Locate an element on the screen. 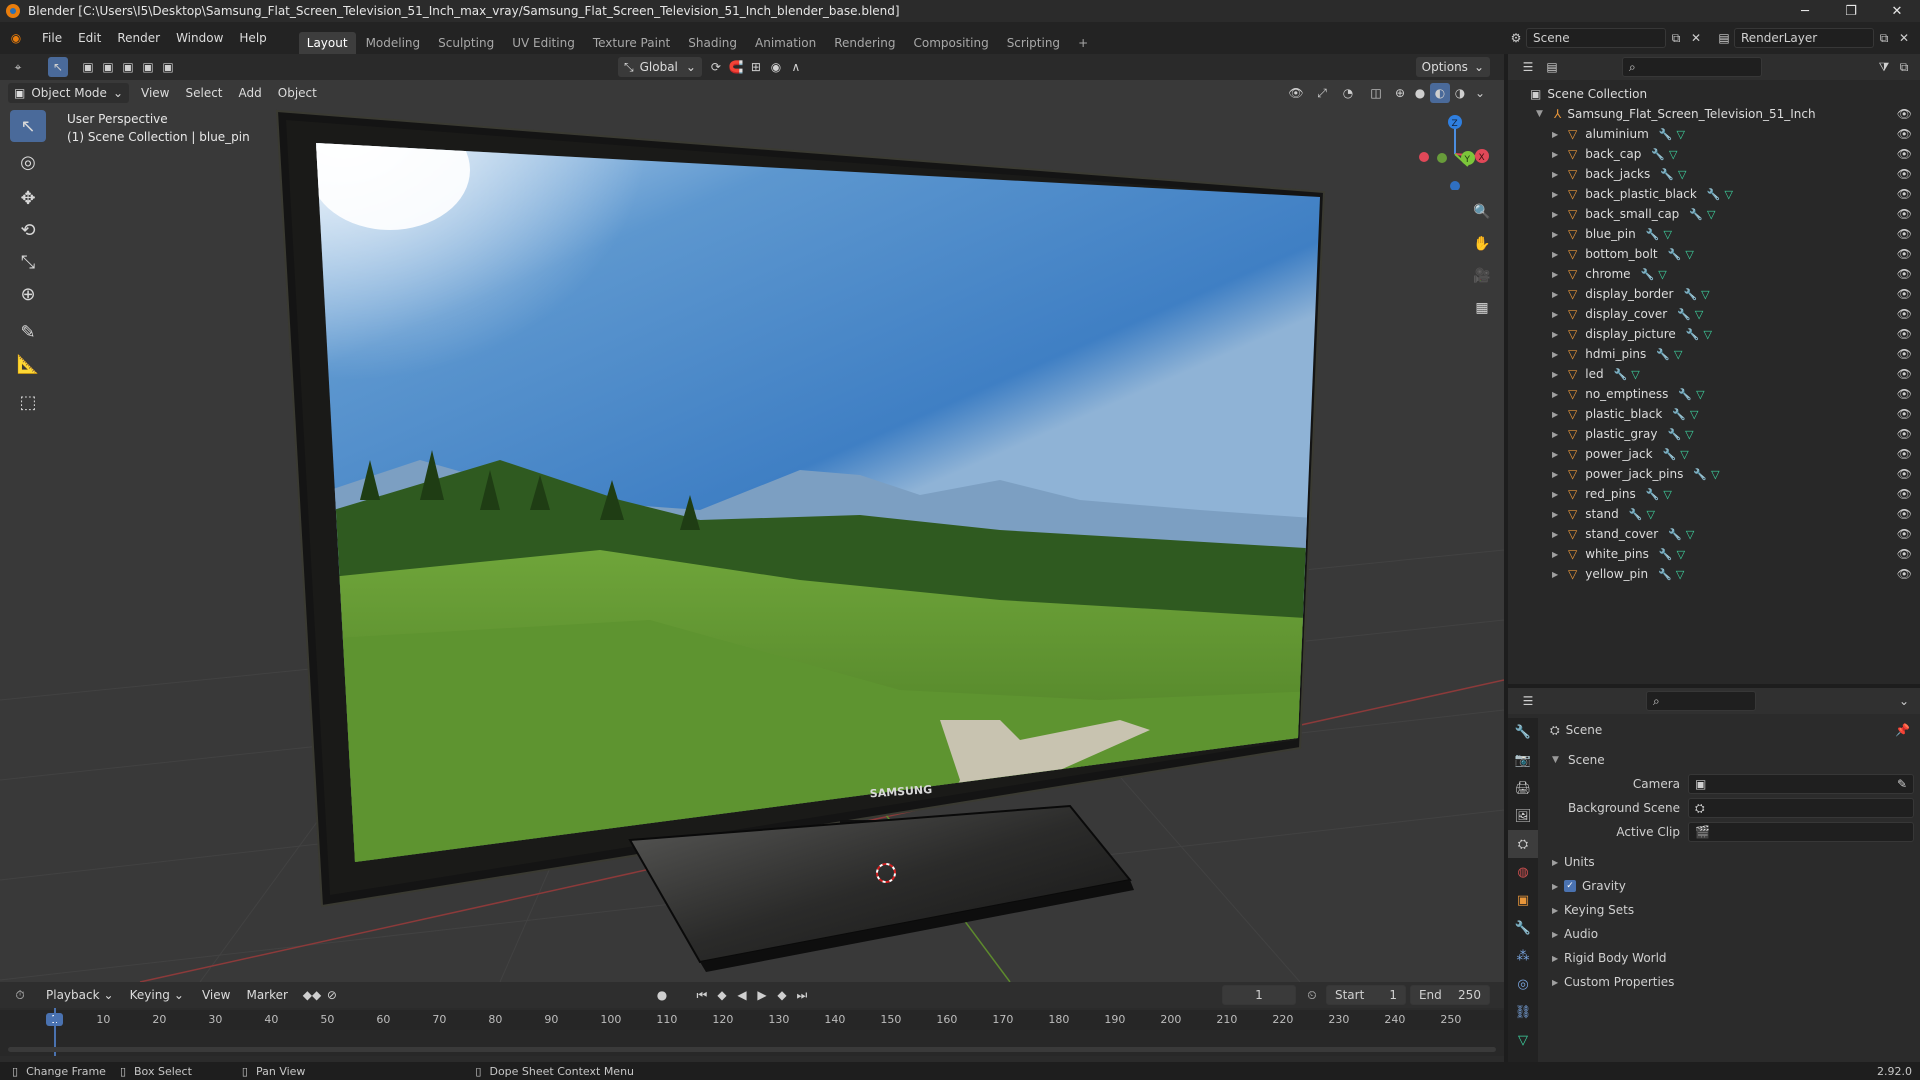 The image size is (1920, 1080). visibility-icon: 👁 is located at coordinates (1296, 93).